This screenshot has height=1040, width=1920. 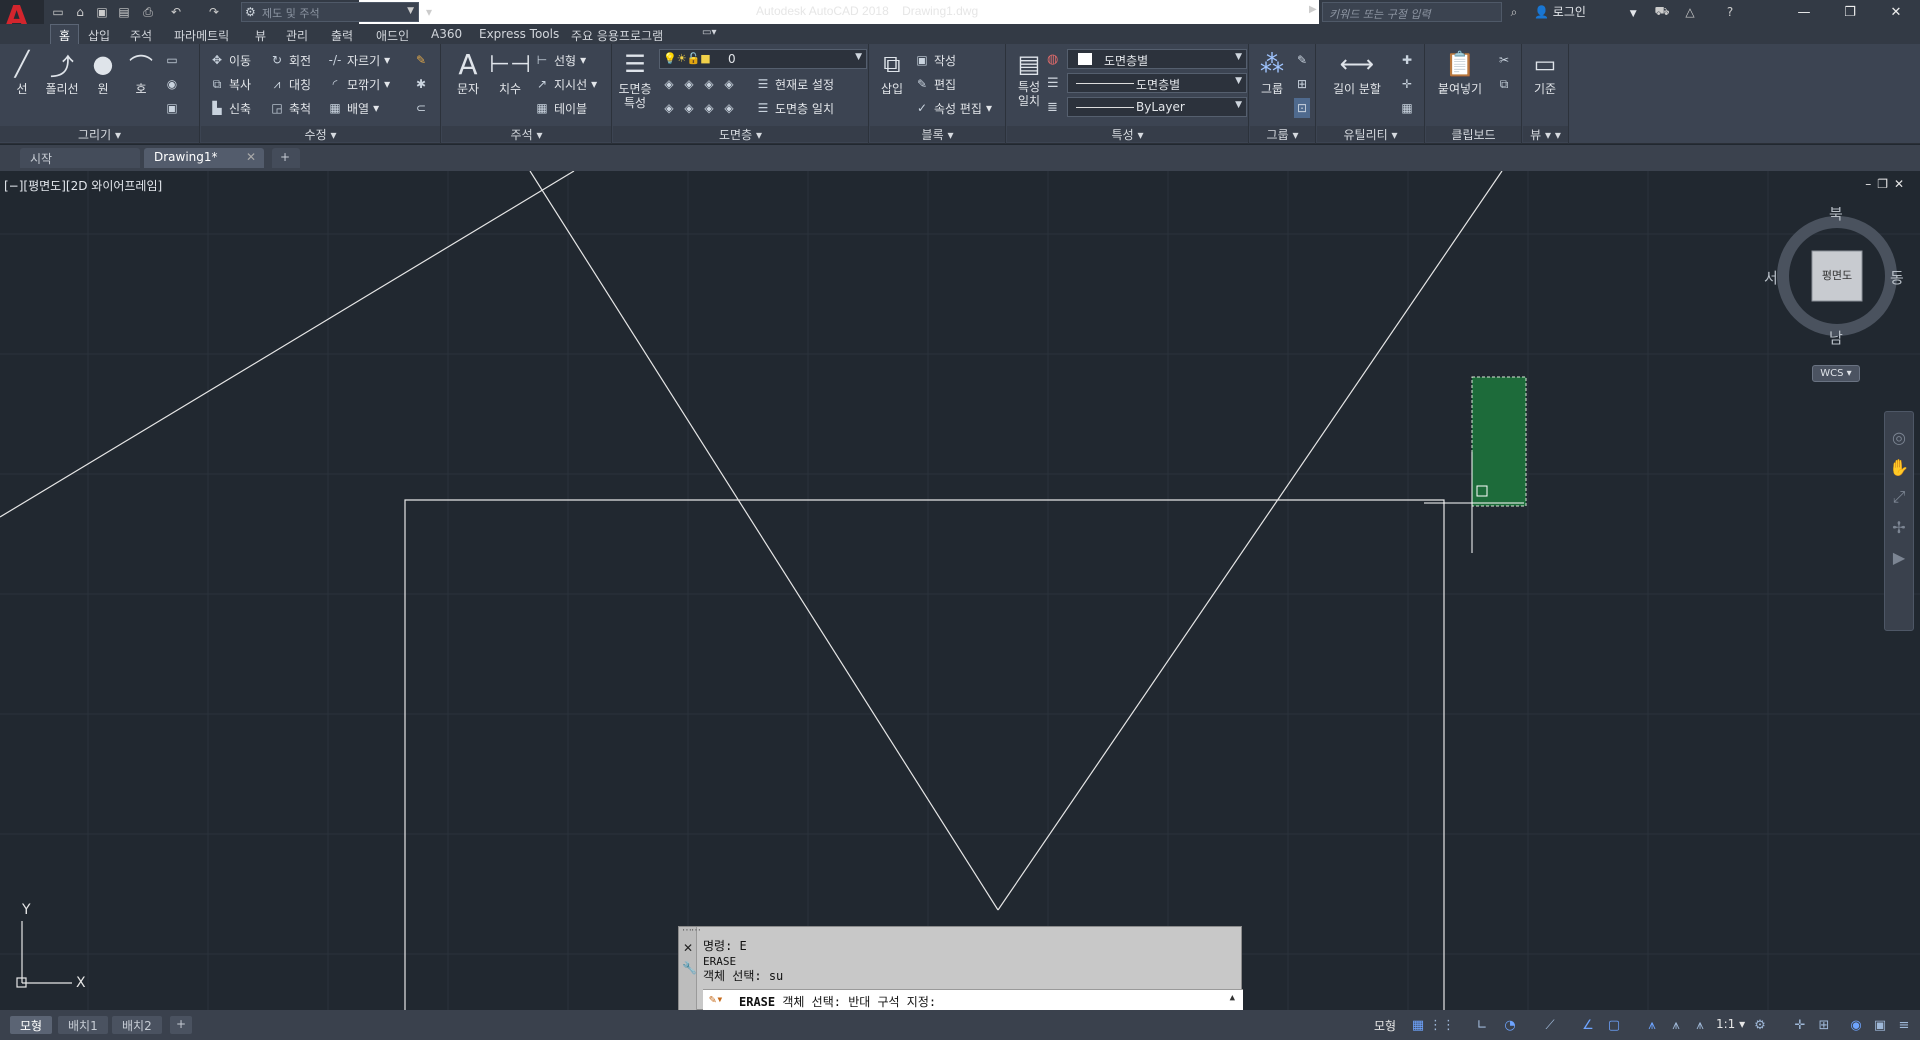 What do you see at coordinates (1880, 1025) in the screenshot?
I see `clean-screen-icon: ▣` at bounding box center [1880, 1025].